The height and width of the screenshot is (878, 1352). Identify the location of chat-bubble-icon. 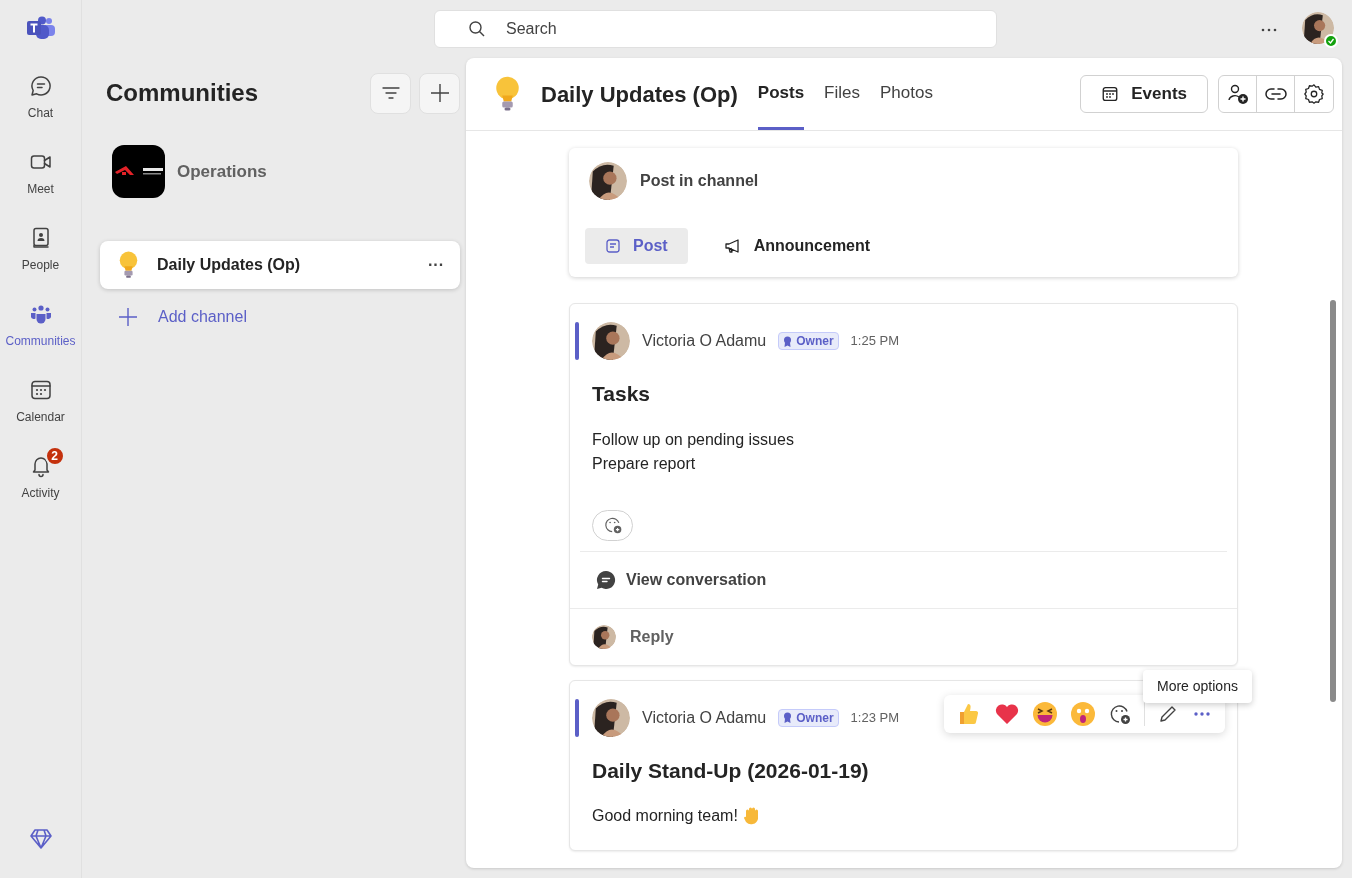
(606, 579).